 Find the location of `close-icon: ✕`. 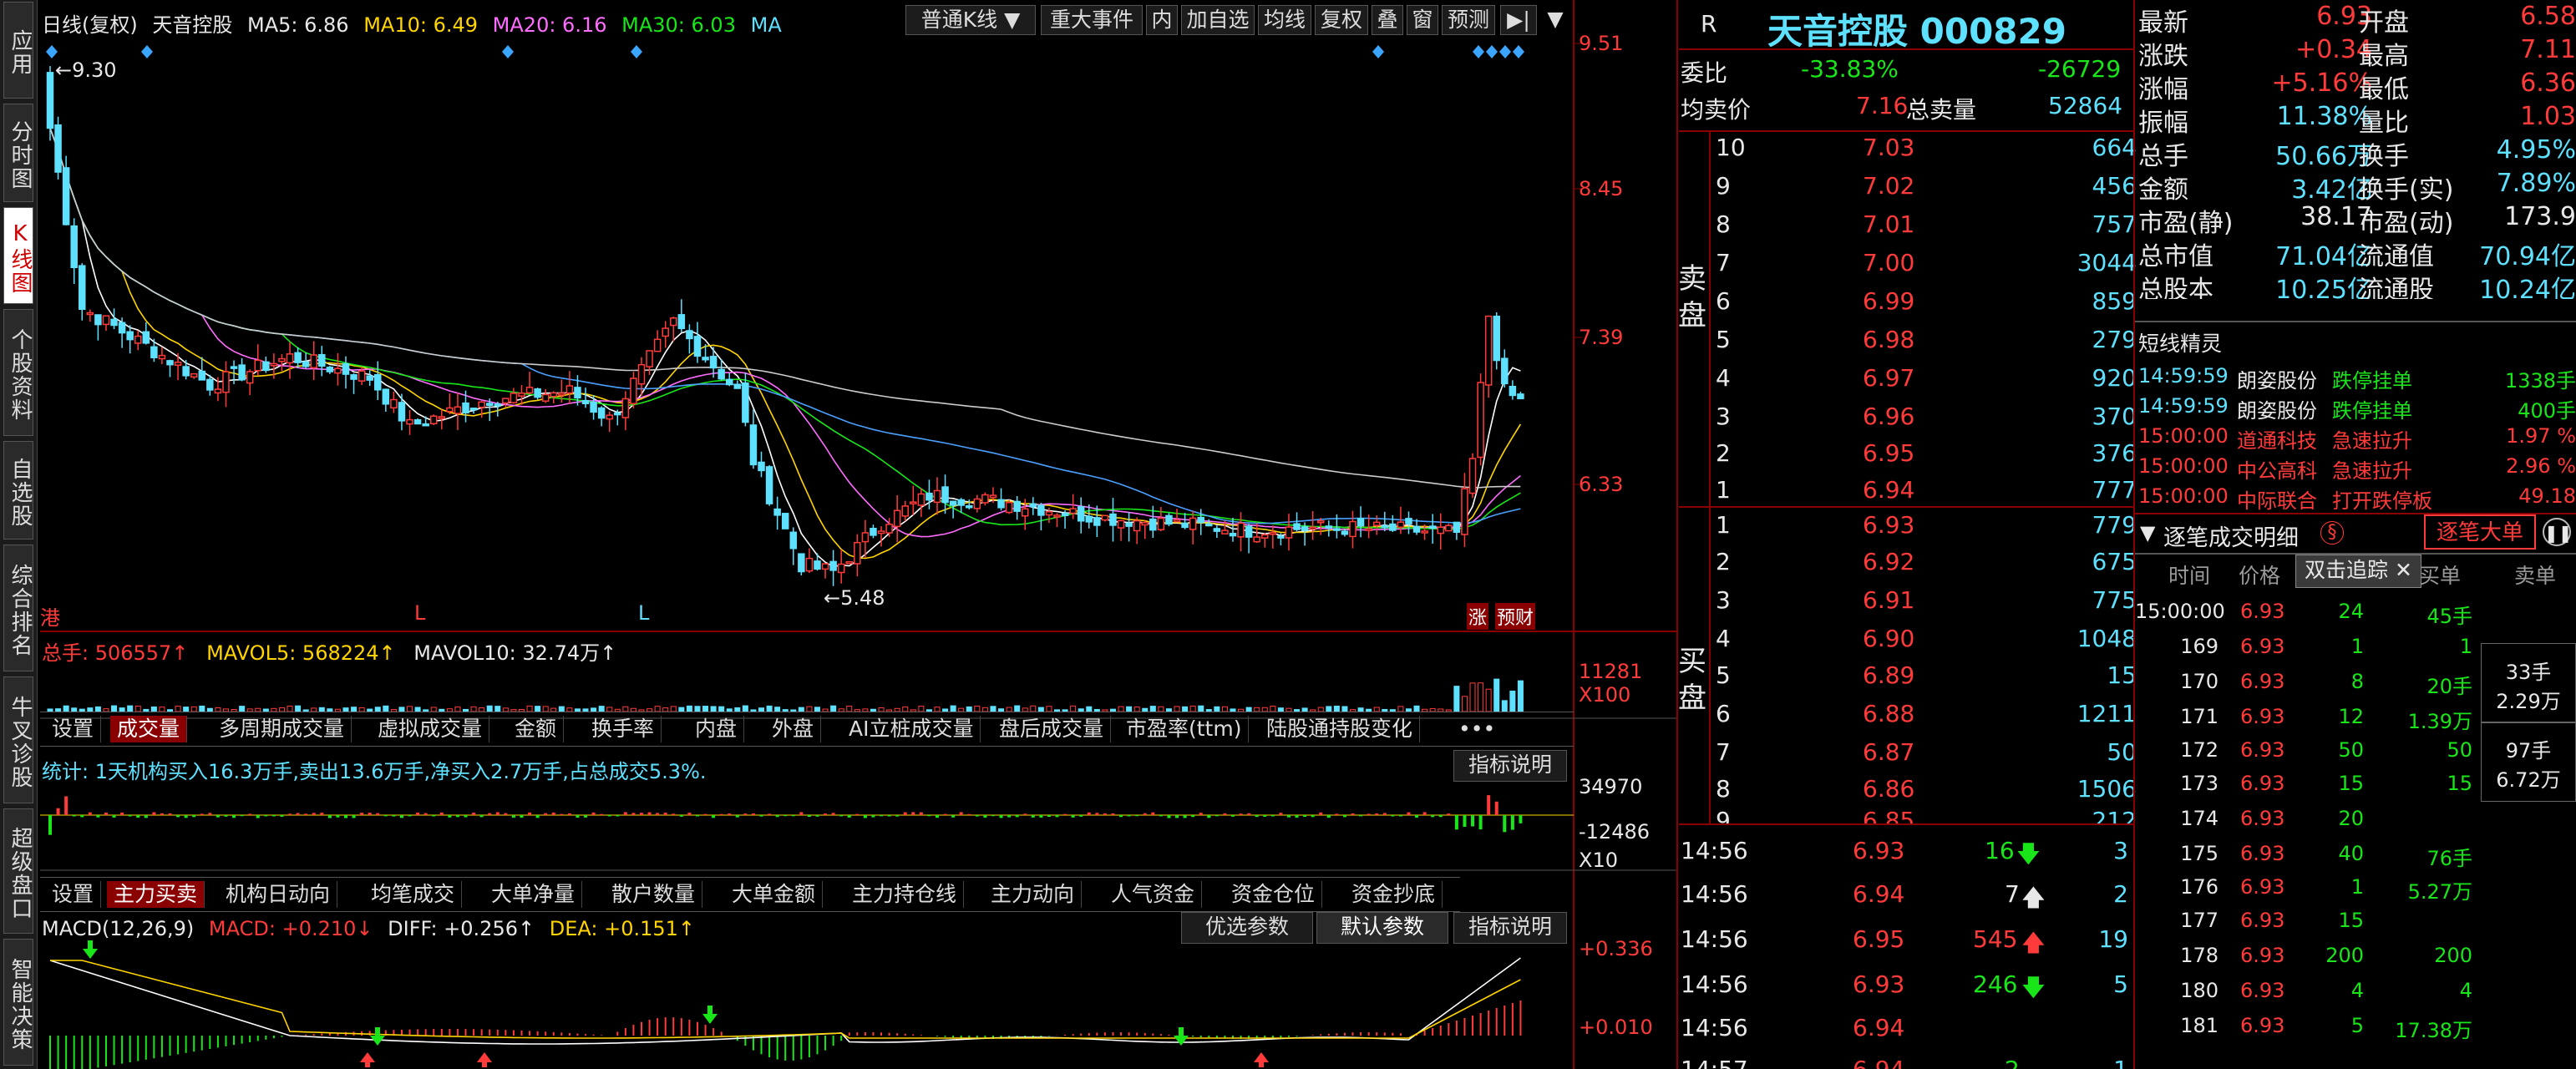

close-icon: ✕ is located at coordinates (2403, 570).